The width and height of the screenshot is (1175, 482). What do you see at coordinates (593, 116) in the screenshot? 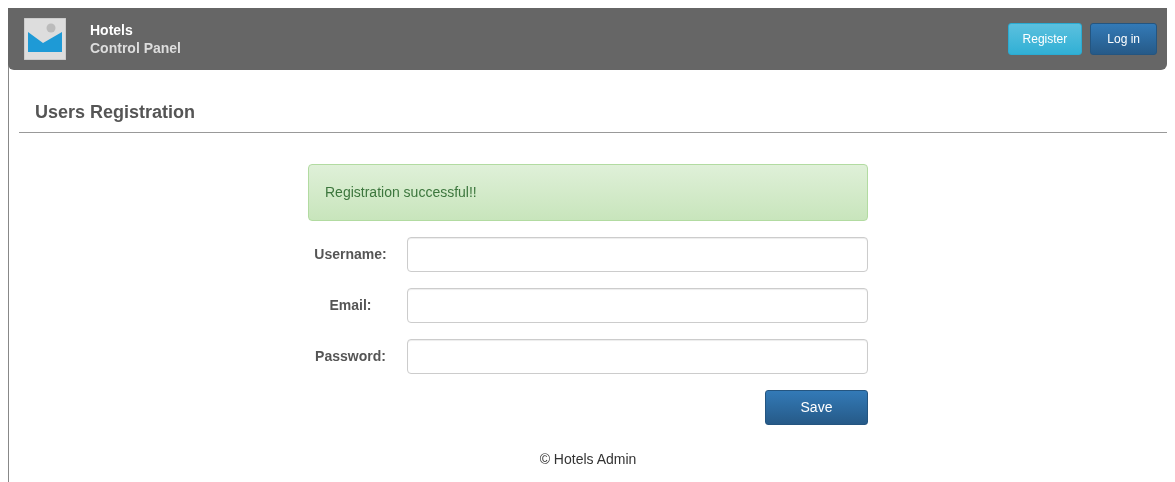
I see `page-title: Users Registration` at bounding box center [593, 116].